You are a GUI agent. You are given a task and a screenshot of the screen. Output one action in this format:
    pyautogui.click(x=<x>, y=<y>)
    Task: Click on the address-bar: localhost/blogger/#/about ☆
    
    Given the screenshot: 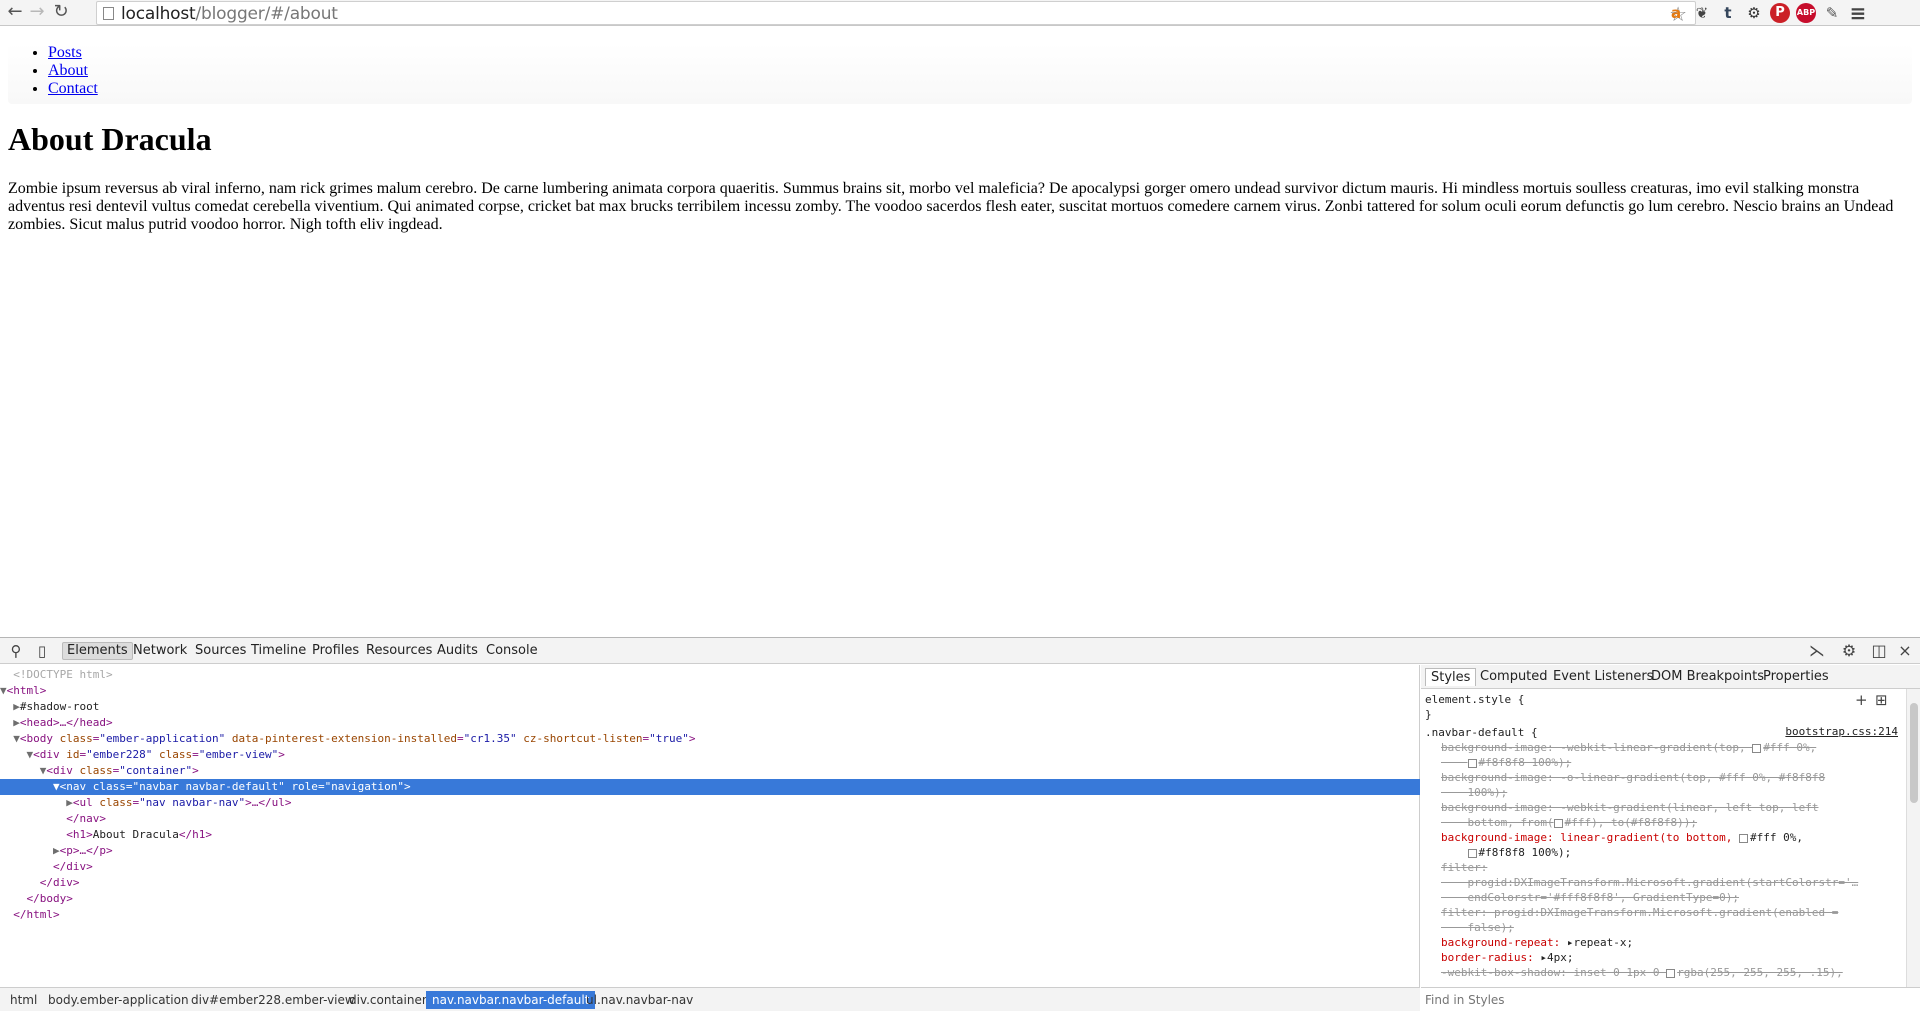 What is the action you would take?
    pyautogui.click(x=896, y=13)
    